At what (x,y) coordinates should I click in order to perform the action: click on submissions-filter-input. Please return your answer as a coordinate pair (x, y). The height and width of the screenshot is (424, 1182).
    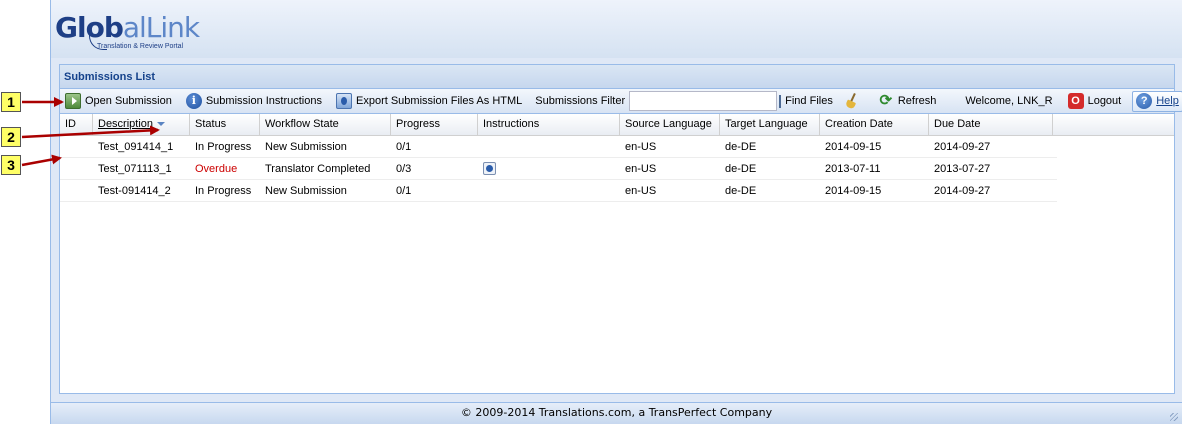
    Looking at the image, I should click on (703, 101).